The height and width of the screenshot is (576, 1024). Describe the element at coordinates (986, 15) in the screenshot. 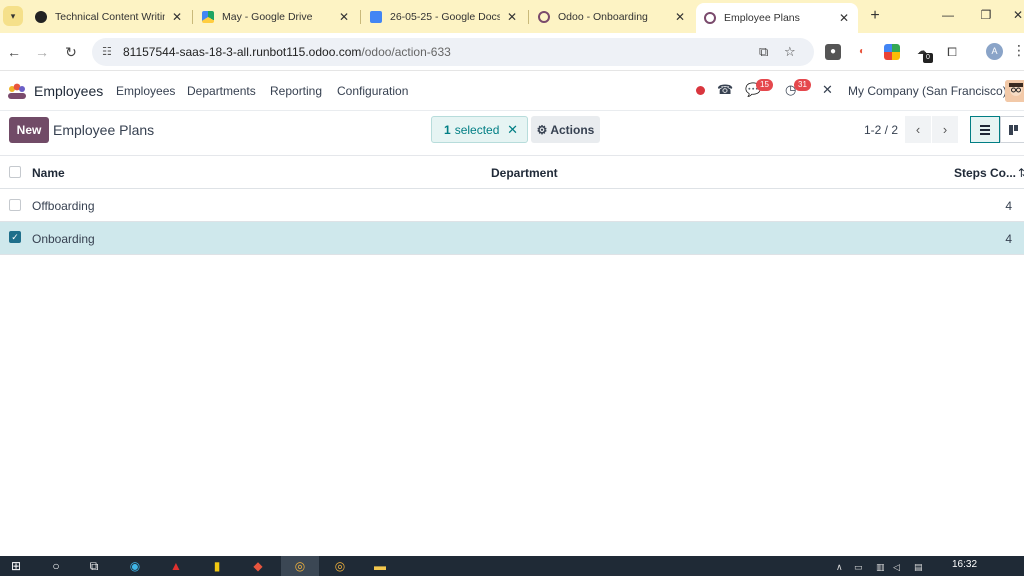

I see `restore-icon: ❐` at that location.